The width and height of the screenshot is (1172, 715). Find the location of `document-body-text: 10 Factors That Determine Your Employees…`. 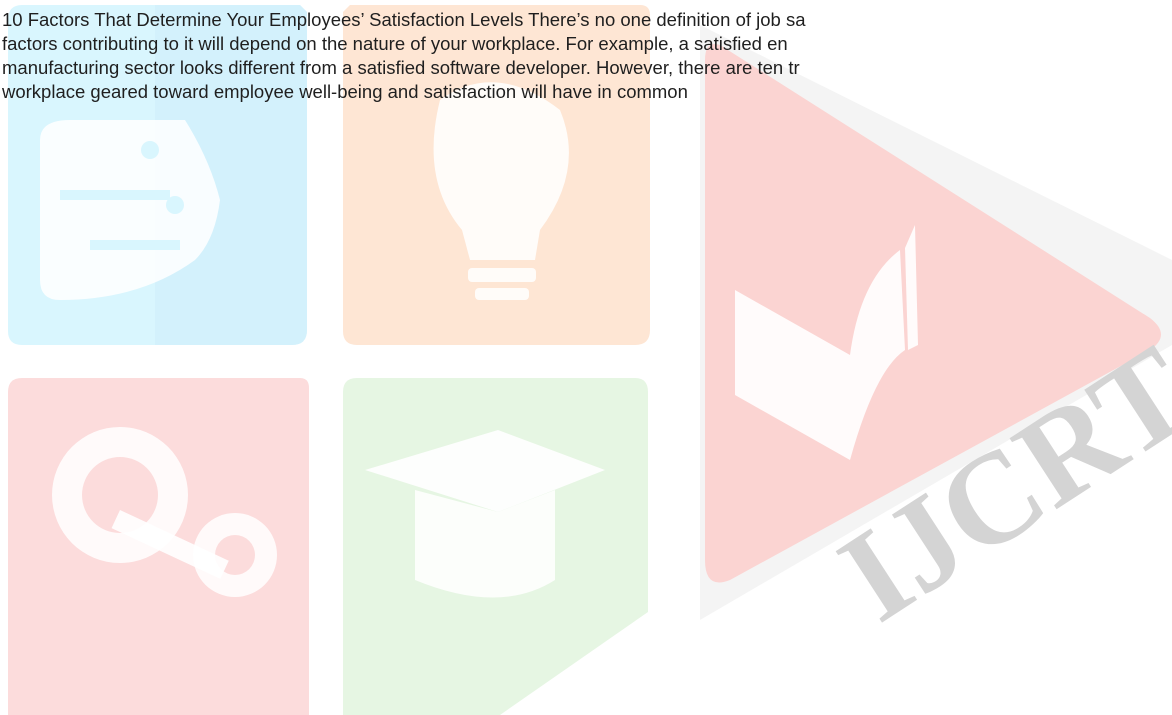

document-body-text: 10 Factors That Determine Your Employees… is located at coordinates (586, 56).